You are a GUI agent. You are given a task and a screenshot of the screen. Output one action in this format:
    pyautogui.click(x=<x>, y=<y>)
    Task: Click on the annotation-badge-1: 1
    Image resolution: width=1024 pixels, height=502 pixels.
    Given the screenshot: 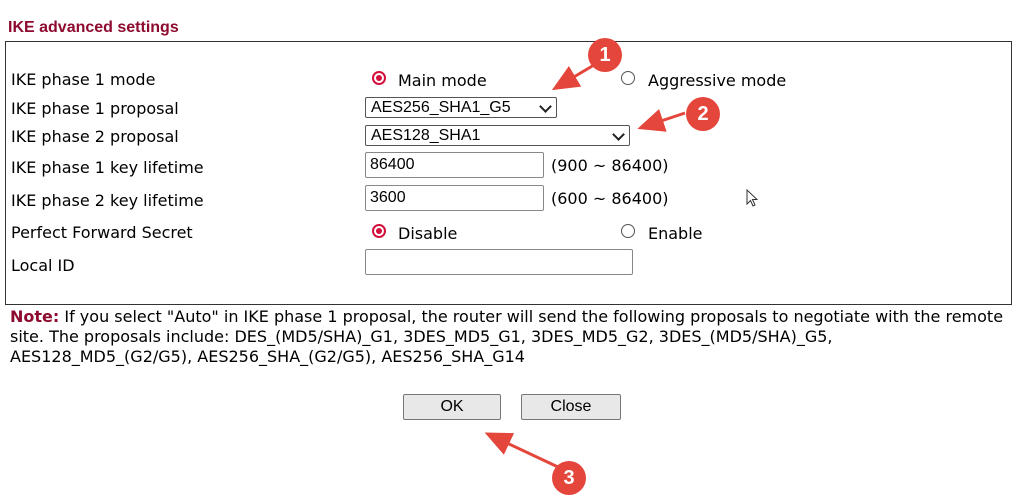 What is the action you would take?
    pyautogui.click(x=605, y=55)
    